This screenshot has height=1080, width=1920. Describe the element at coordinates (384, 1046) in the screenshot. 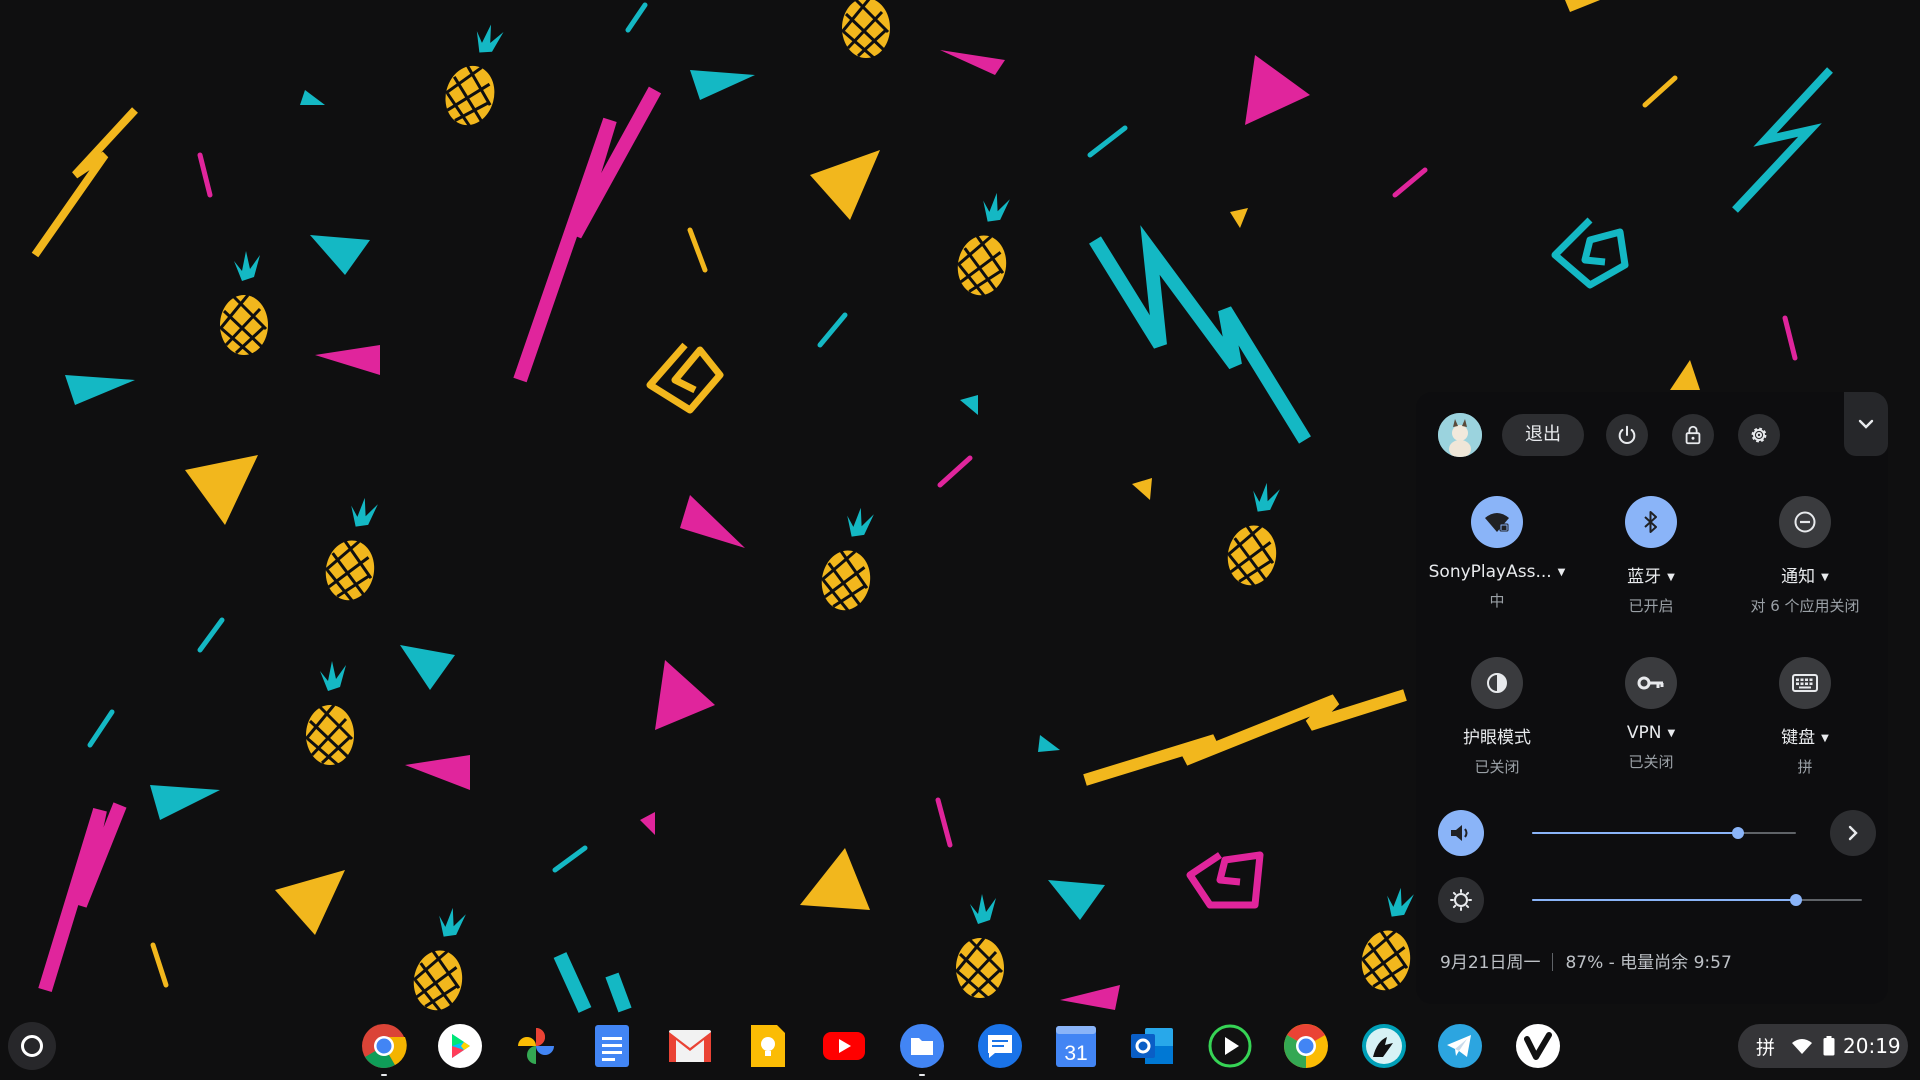

I see `chrome-icon` at that location.